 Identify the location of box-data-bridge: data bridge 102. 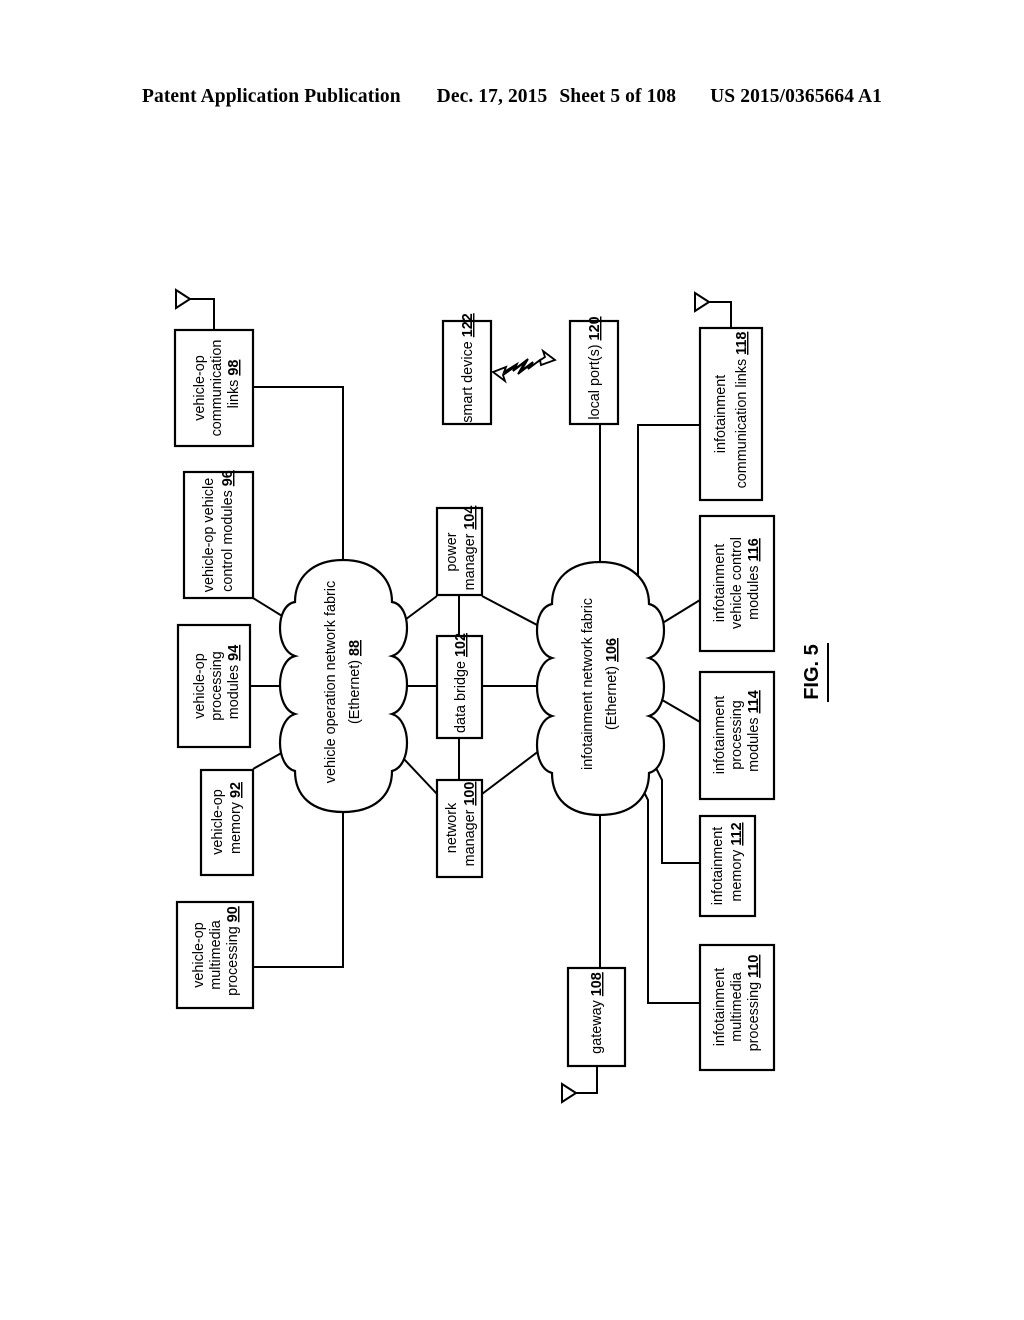
(459, 687).